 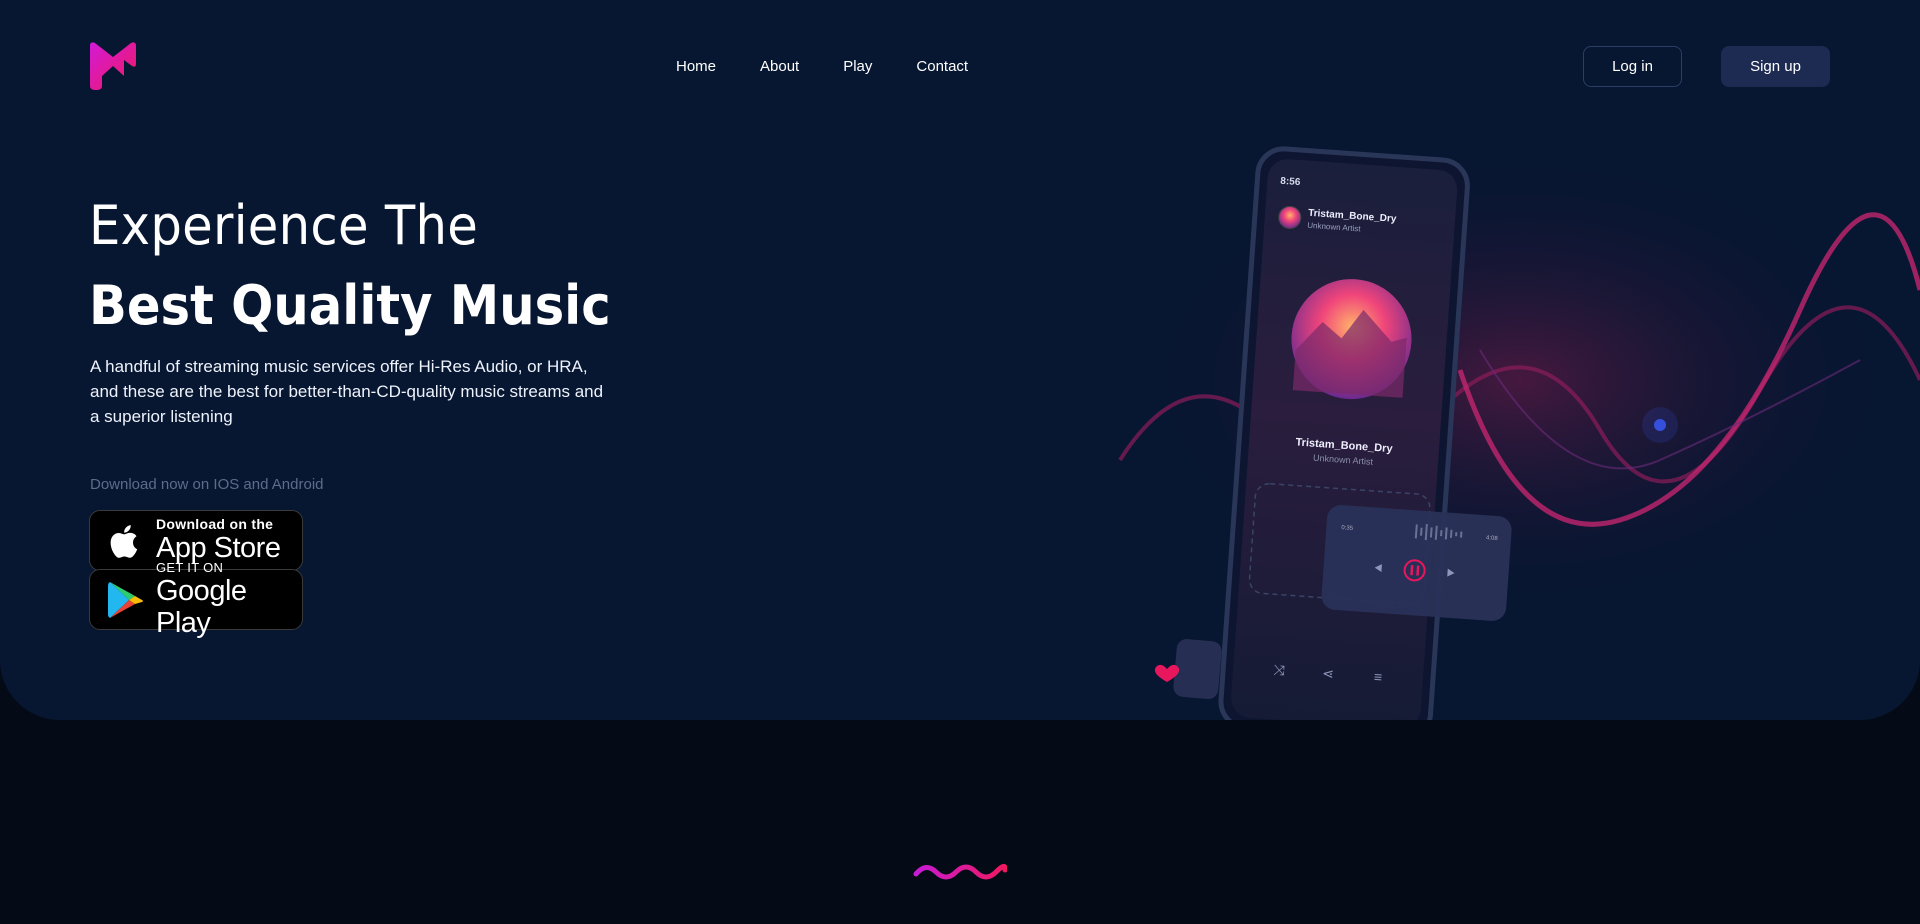 I want to click on nav-about-link: About, so click(x=779, y=67).